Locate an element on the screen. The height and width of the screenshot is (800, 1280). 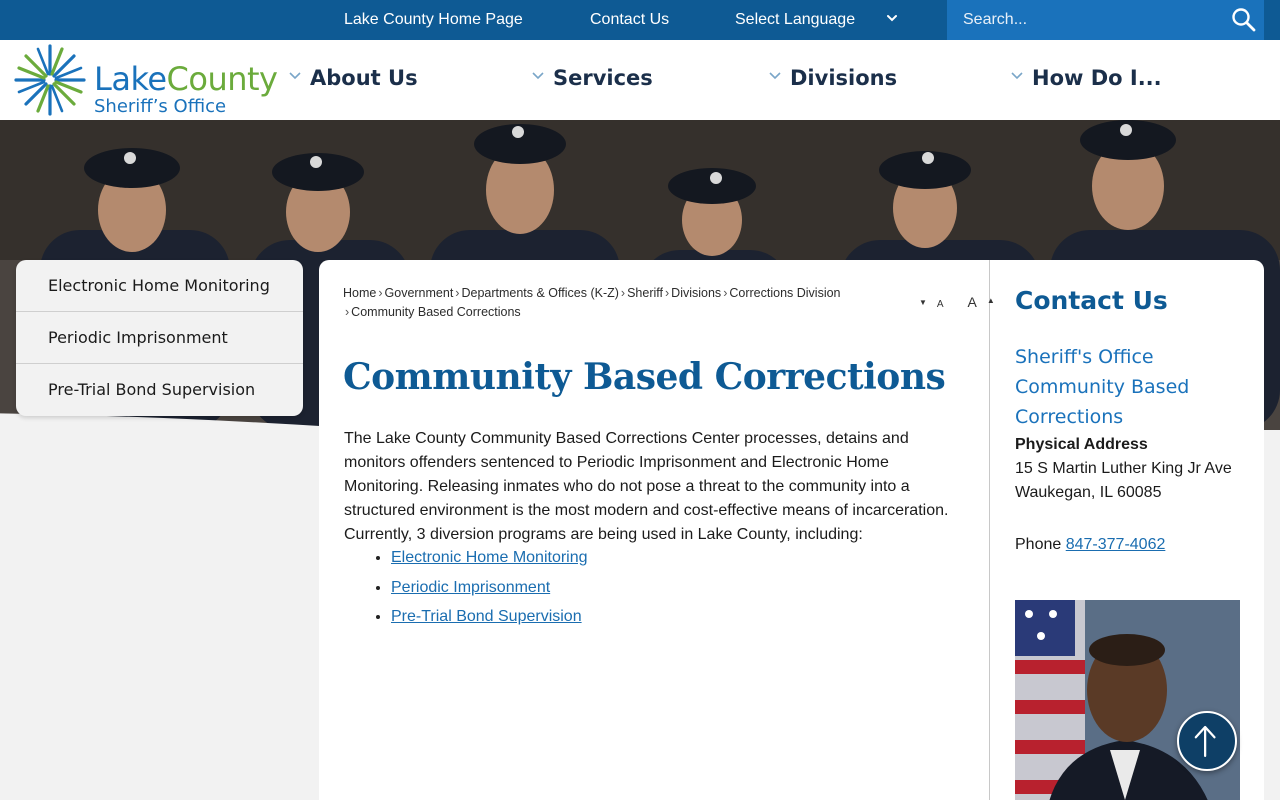
nav-label: Divisions is located at coordinates (844, 78).